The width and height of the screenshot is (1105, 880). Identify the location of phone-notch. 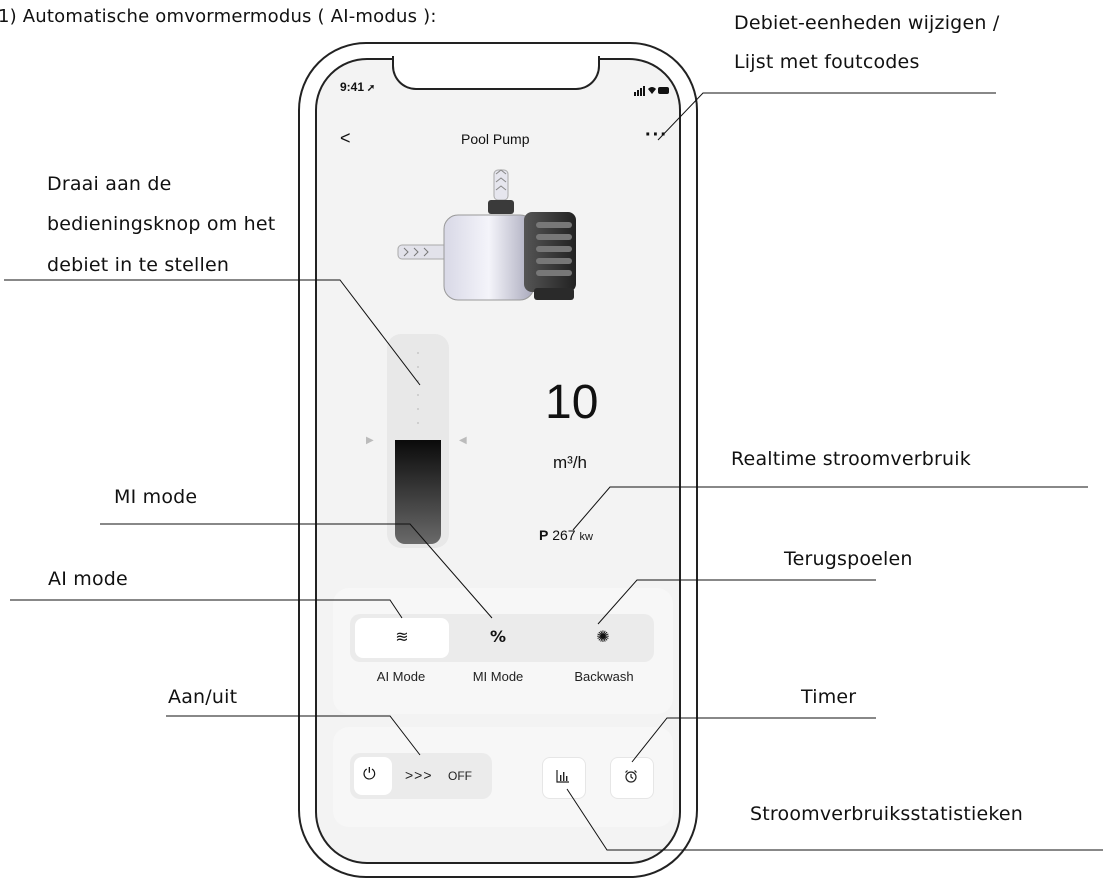
(496, 73).